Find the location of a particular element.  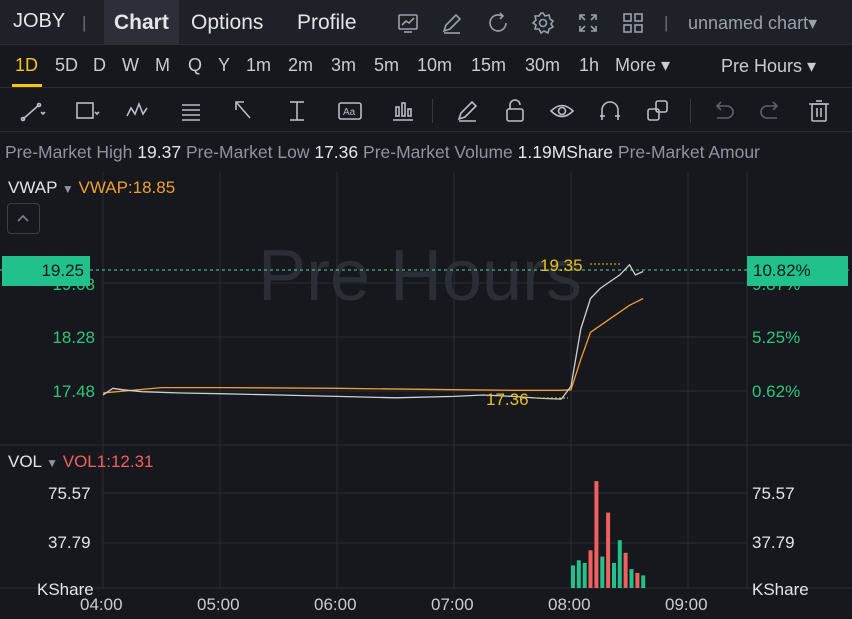

time-axis-tick: 04:00 is located at coordinates (101, 604).